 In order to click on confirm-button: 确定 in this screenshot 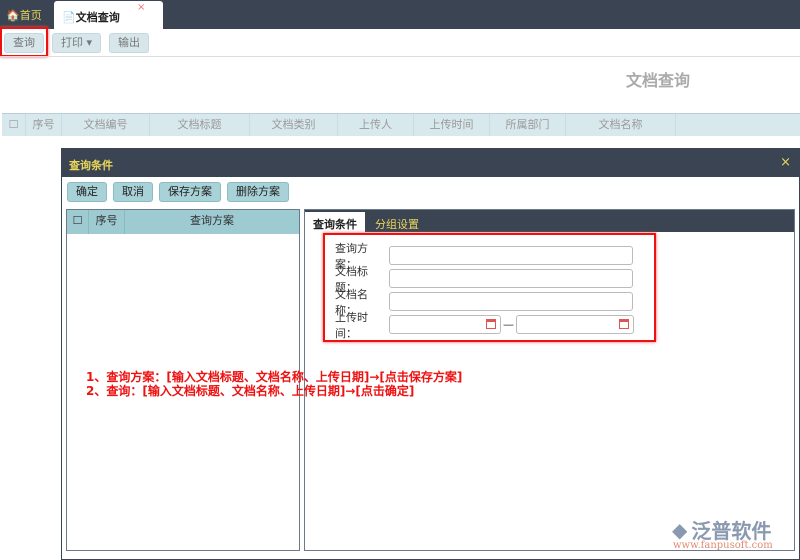, I will do `click(87, 192)`.